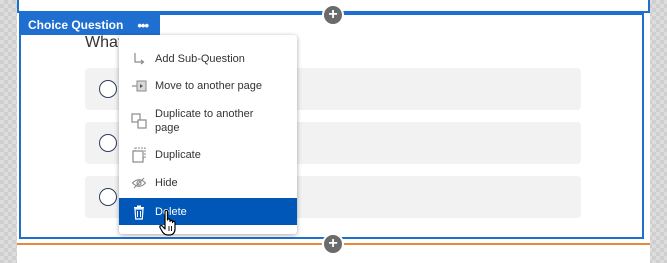 This screenshot has width=667, height=263. What do you see at coordinates (139, 212) in the screenshot?
I see `trash-icon` at bounding box center [139, 212].